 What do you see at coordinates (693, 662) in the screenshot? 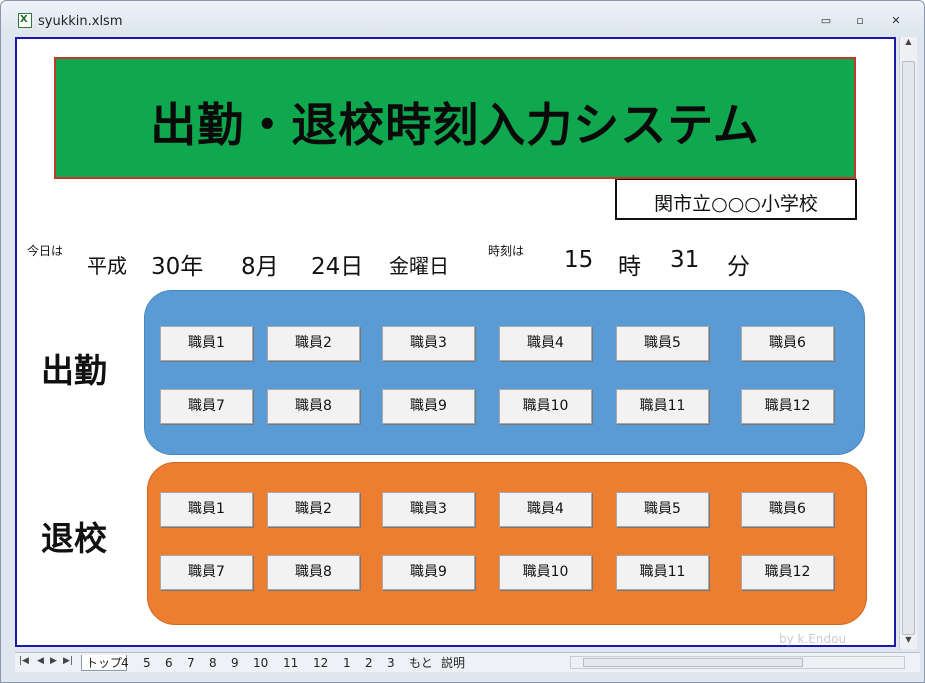
I see `horizontal-scroll-thumb` at bounding box center [693, 662].